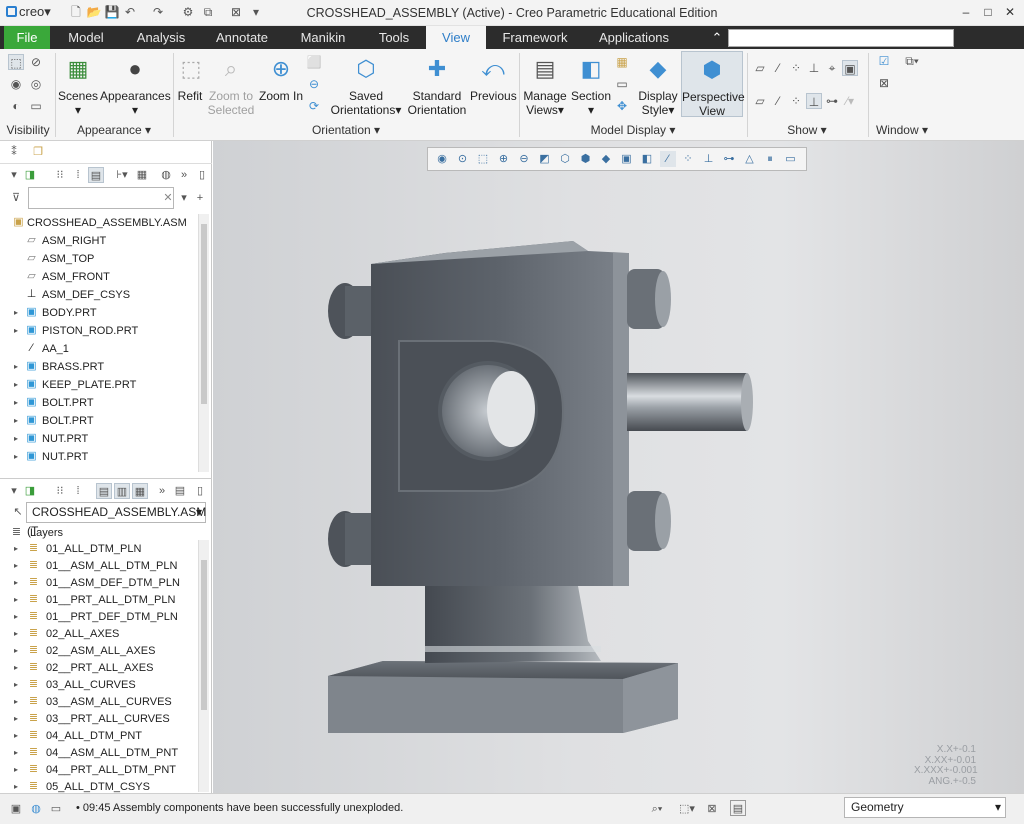  Describe the element at coordinates (750, 159) in the screenshot. I see `spin-center-icon: △` at that location.